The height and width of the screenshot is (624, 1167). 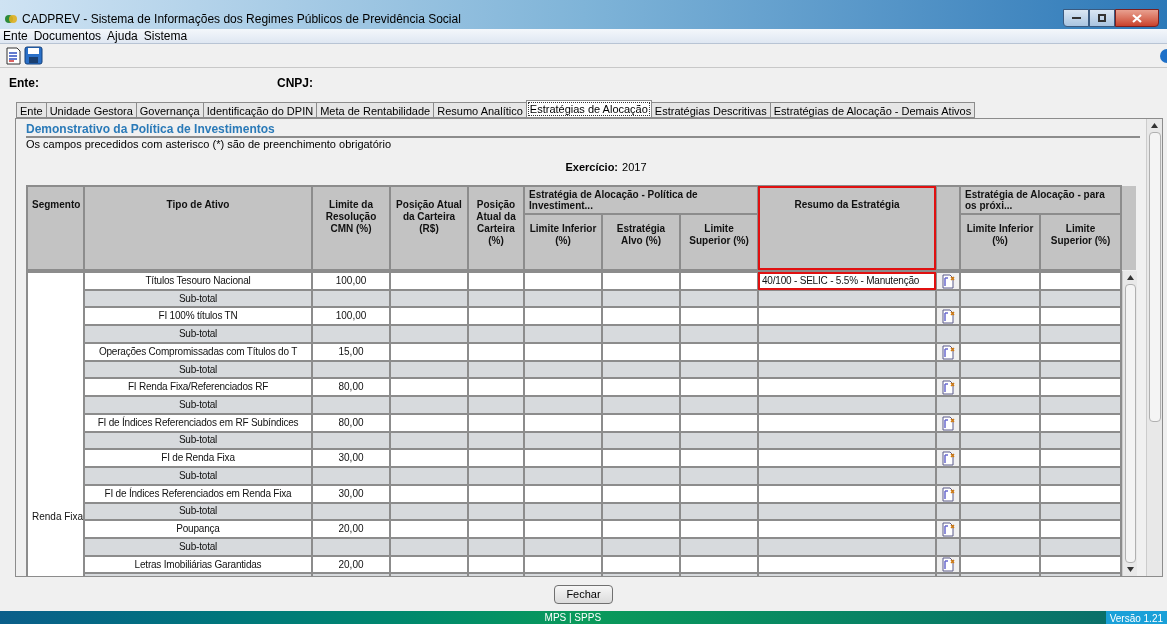 What do you see at coordinates (209, 144) in the screenshot?
I see `required-fields-note: Os campos precedidos com asterisco (*) são de preenchimento obrigatório` at bounding box center [209, 144].